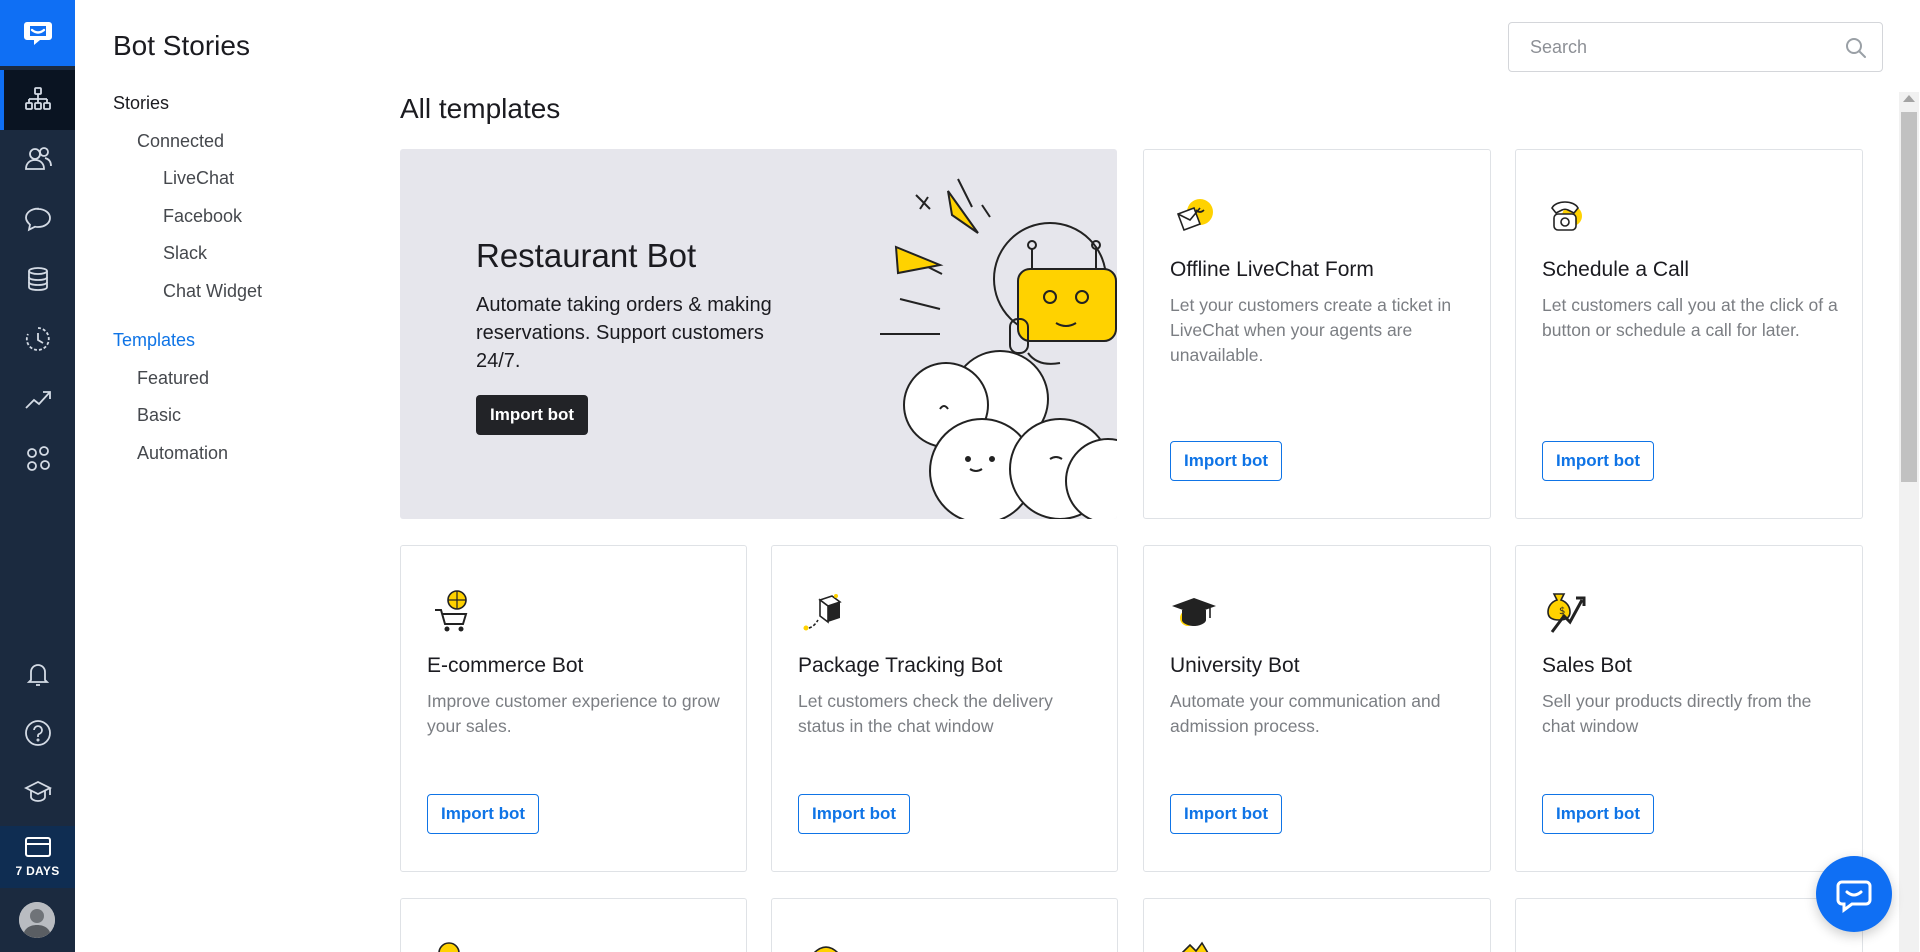 This screenshot has width=1920, height=952. What do you see at coordinates (900, 665) in the screenshot?
I see `card-title: Package Tracking Bot` at bounding box center [900, 665].